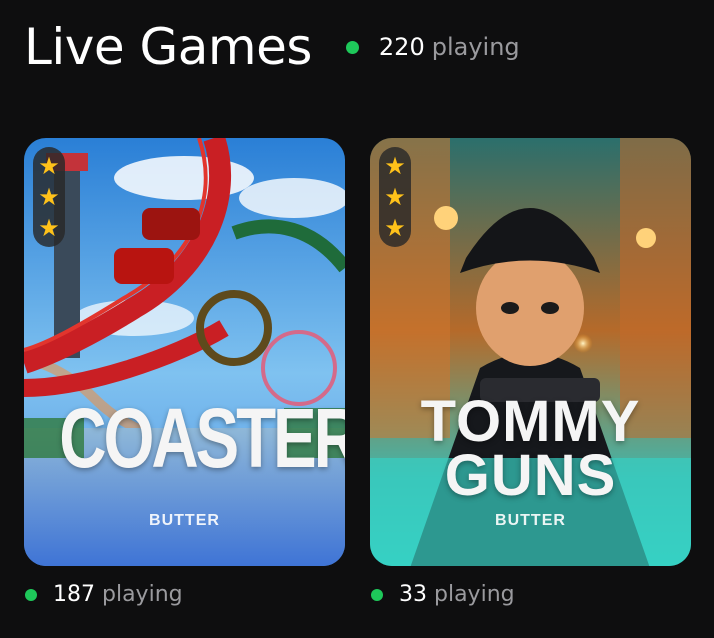 This screenshot has height=638, width=714. Describe the element at coordinates (401, 47) in the screenshot. I see `total-playing-count: 220` at that location.